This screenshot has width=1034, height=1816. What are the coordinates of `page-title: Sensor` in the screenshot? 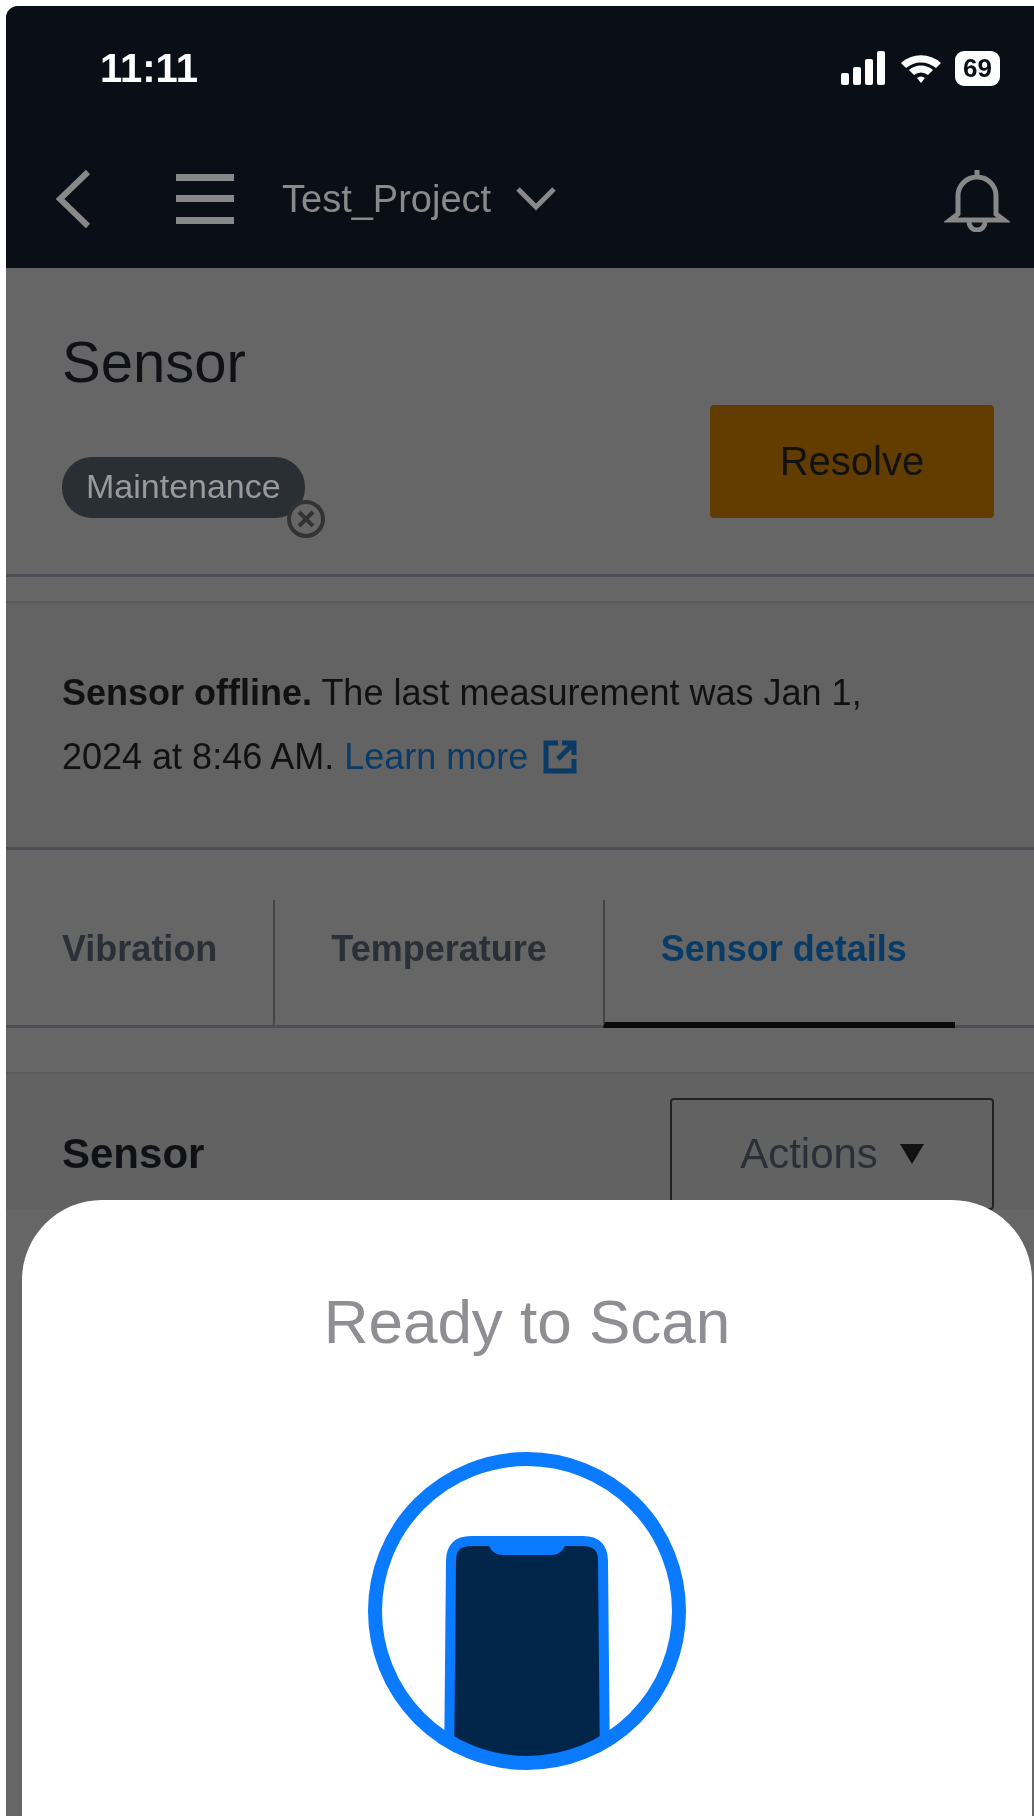 It's located at (154, 361).